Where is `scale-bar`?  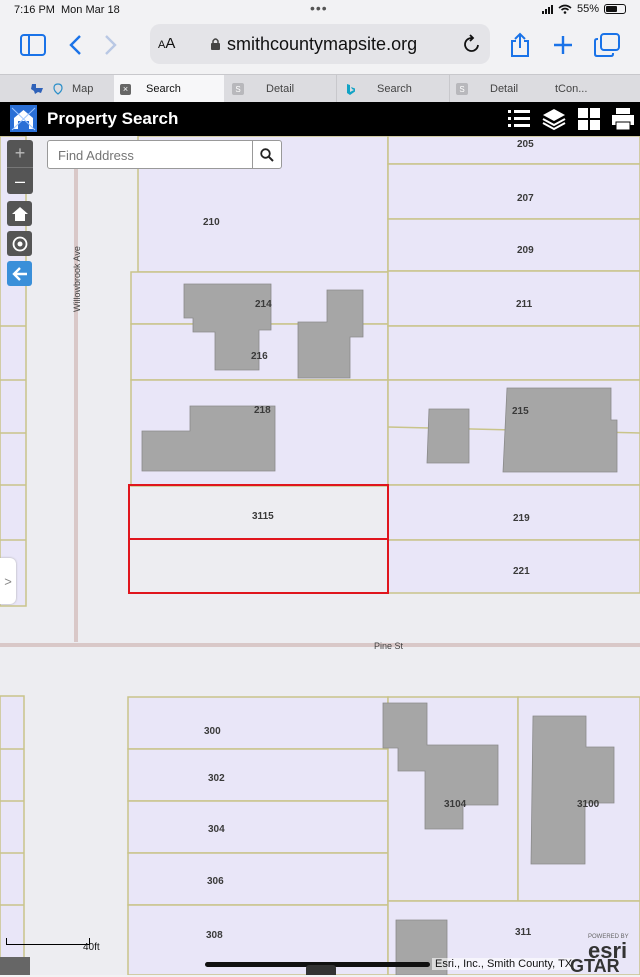 scale-bar is located at coordinates (48, 941).